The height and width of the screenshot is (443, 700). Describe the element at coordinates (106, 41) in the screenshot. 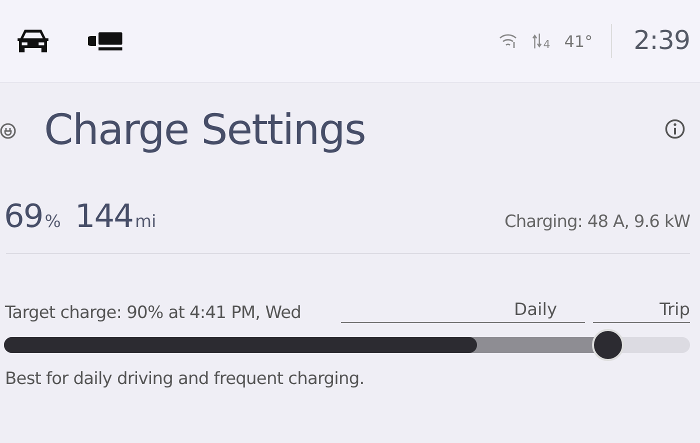

I see `headlight-icon` at that location.